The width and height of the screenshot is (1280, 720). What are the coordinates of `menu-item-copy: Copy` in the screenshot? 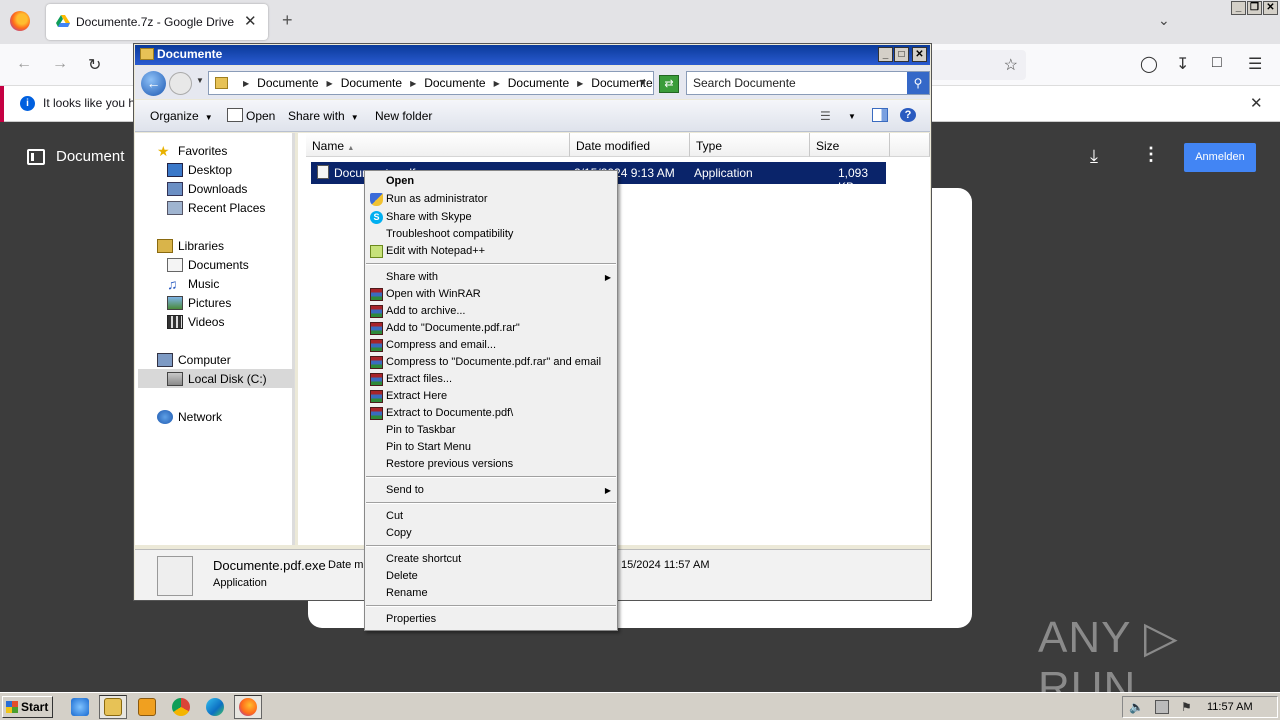 It's located at (491, 533).